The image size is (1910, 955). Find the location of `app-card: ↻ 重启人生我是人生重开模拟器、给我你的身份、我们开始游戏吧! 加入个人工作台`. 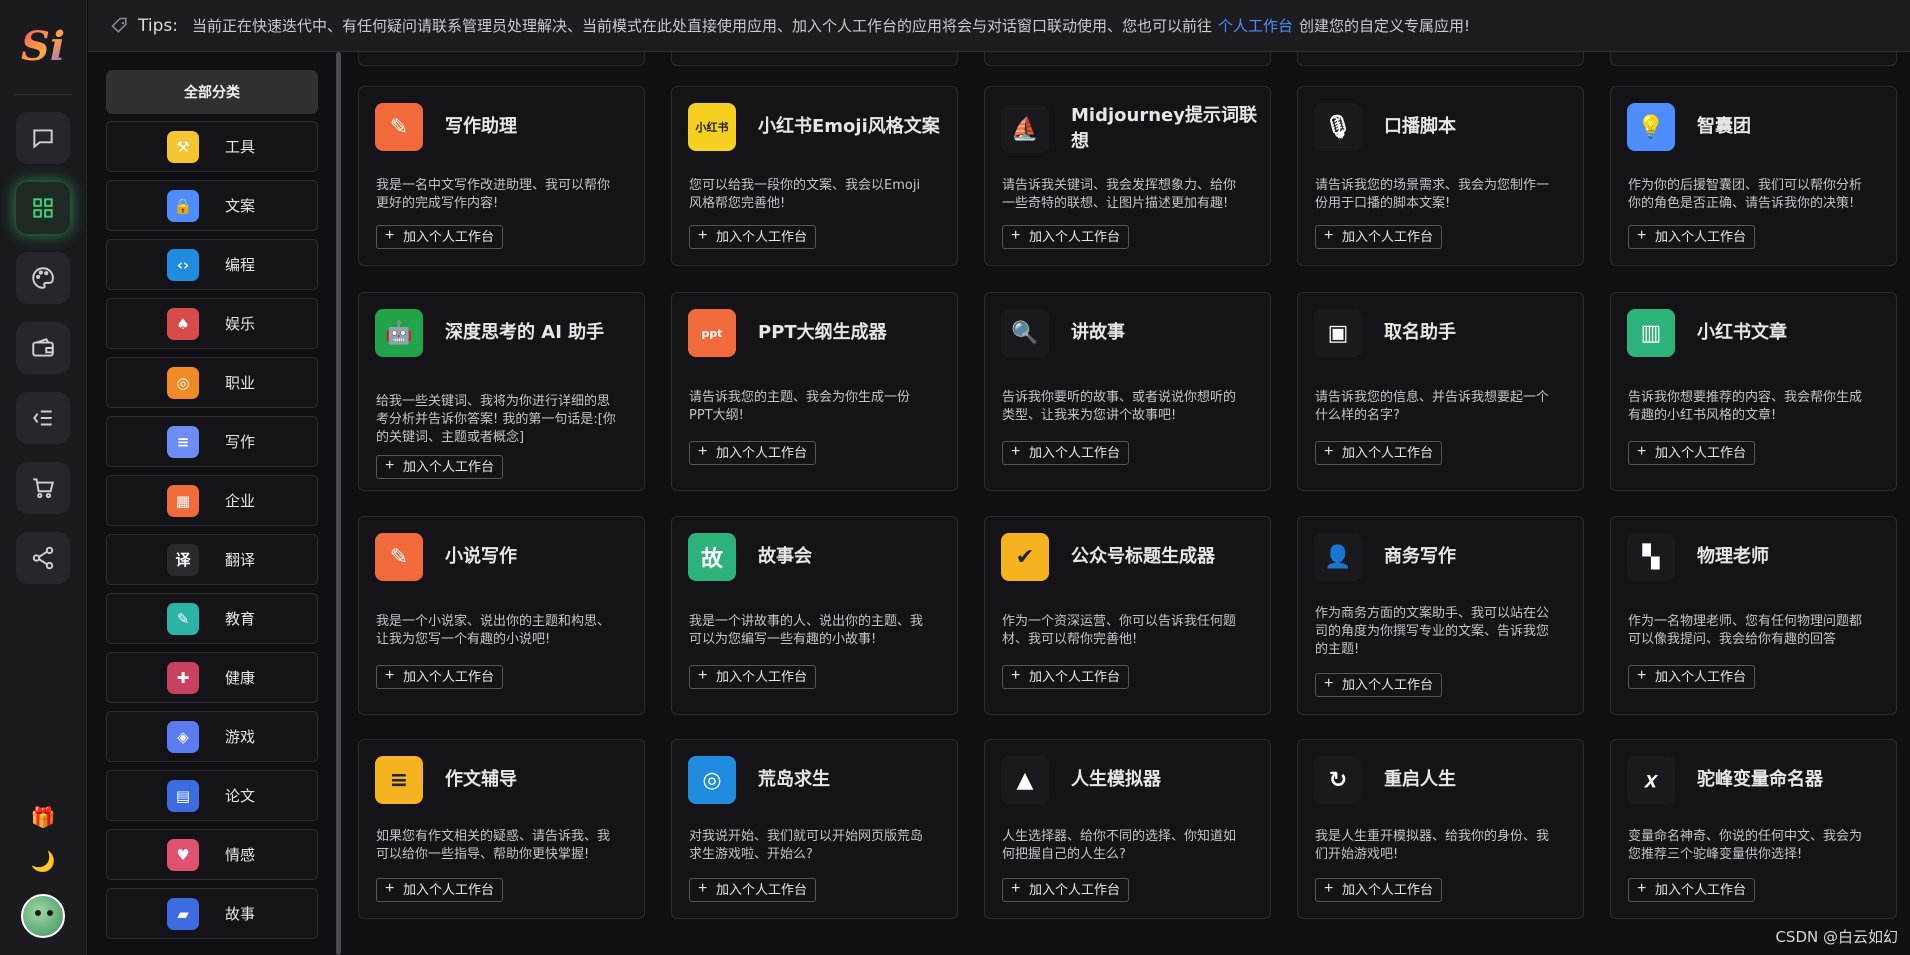

app-card: ↻ 重启人生我是人生重开模拟器、给我你的身份、我们开始游戏吧! 加入个人工作台 is located at coordinates (1440, 829).